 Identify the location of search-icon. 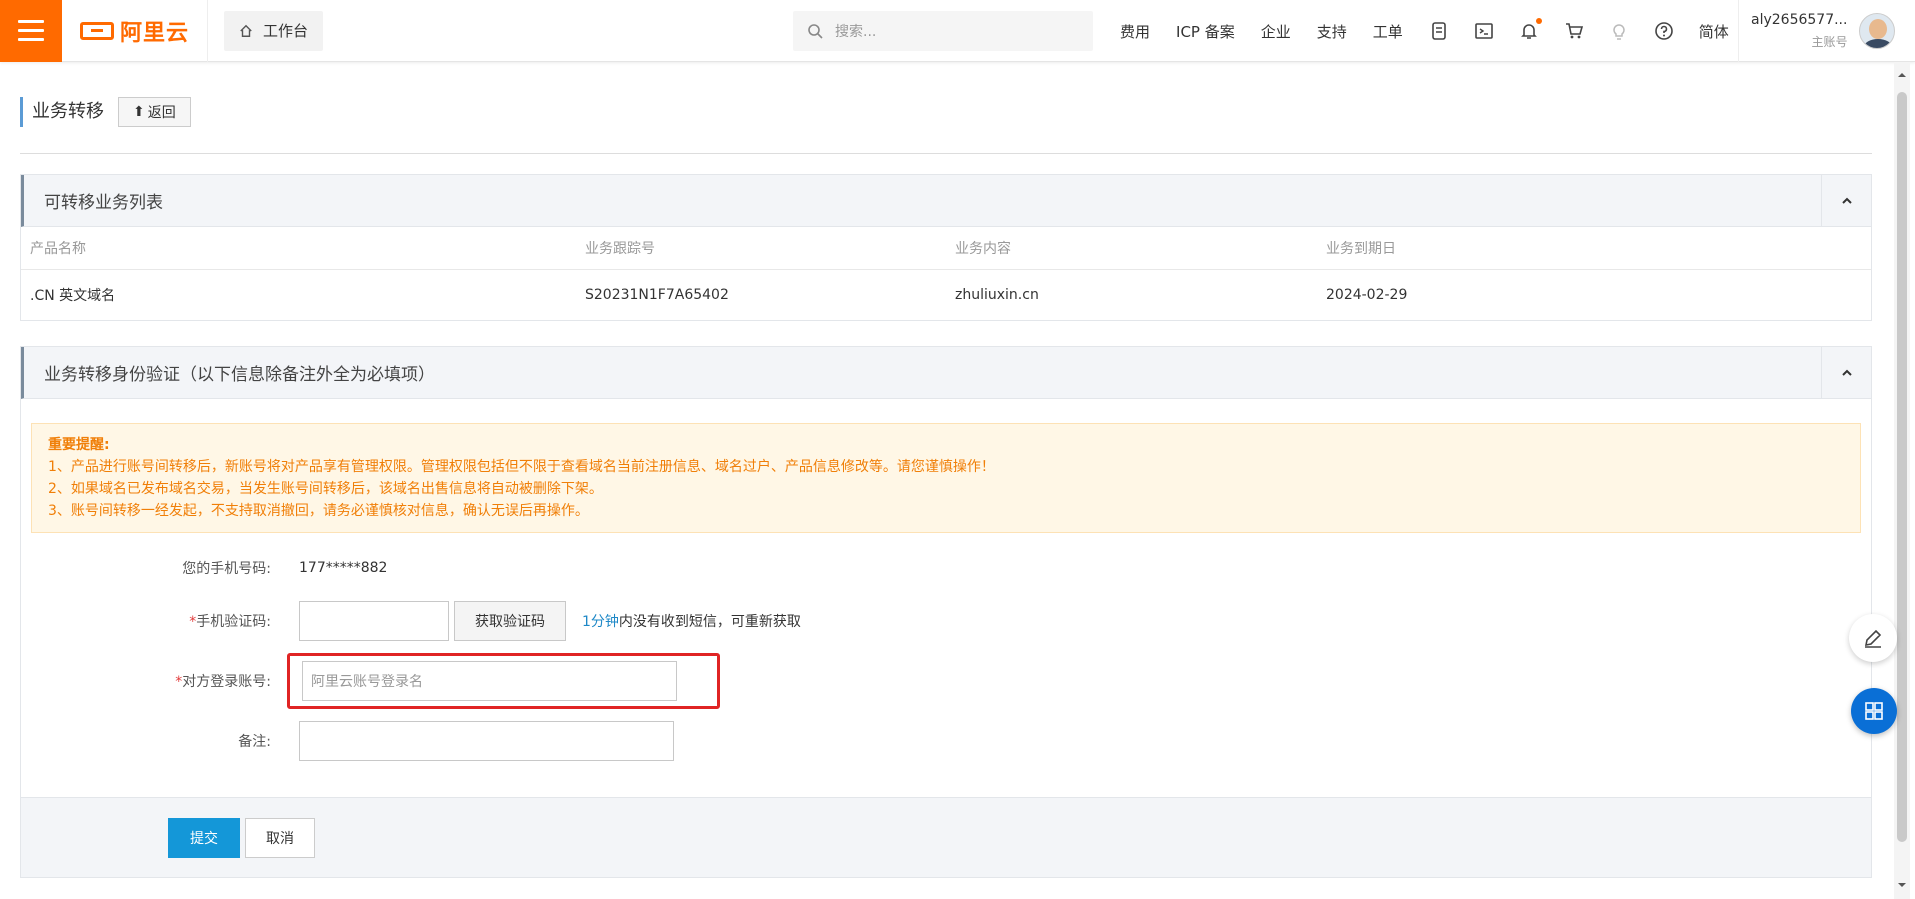
(815, 31).